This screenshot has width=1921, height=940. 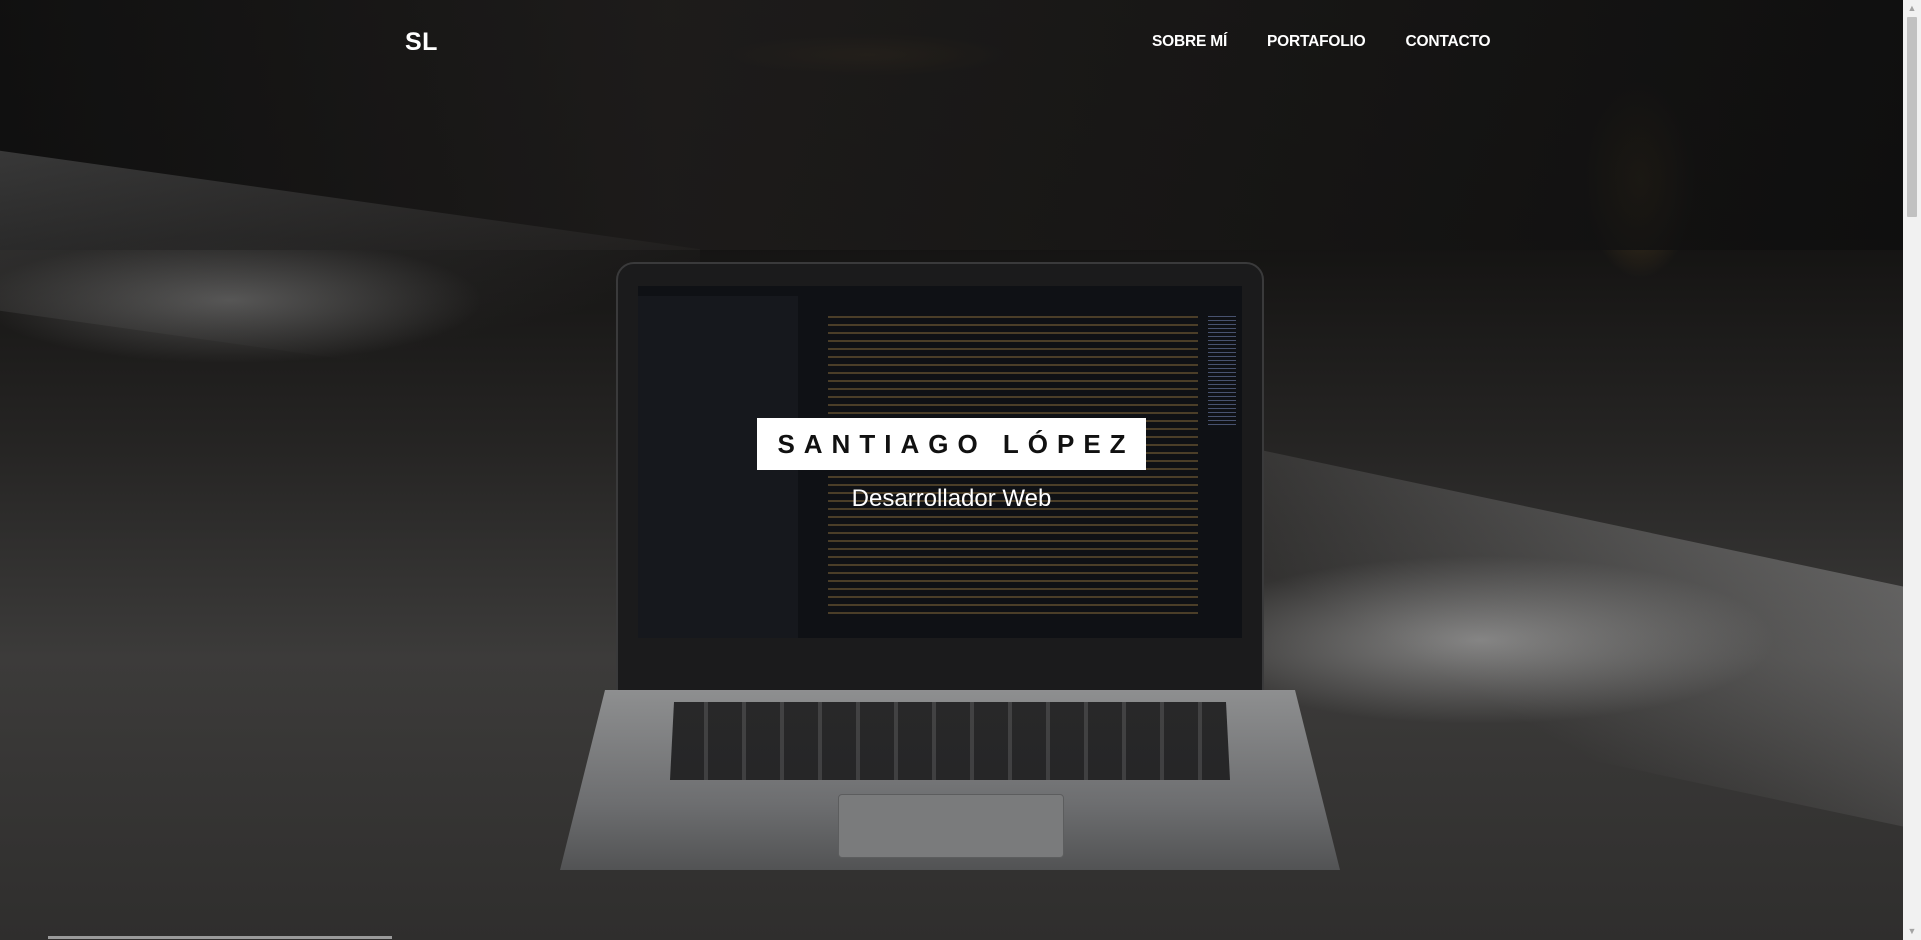 I want to click on vertical-scrollbar: ▲ ▼, so click(x=1912, y=470).